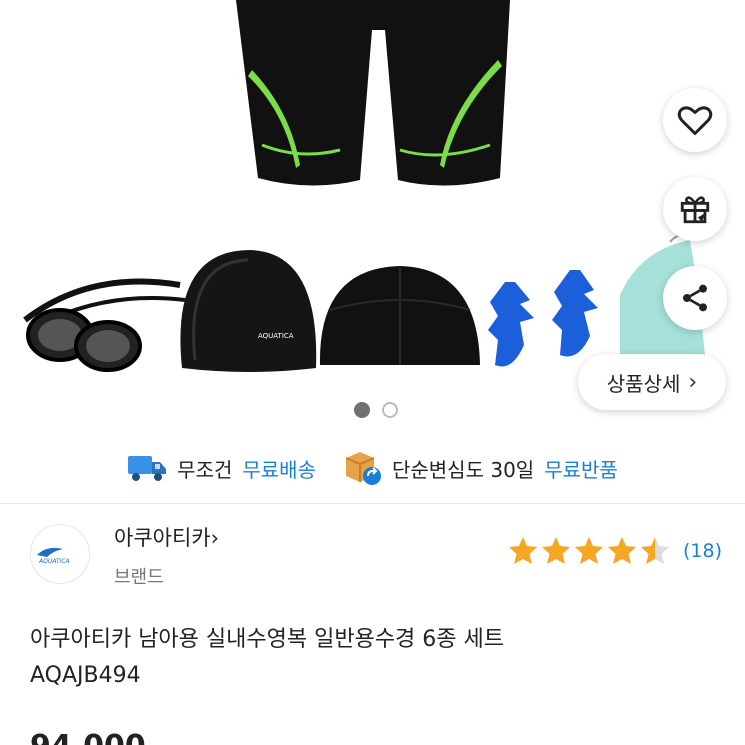 The image size is (745, 745). What do you see at coordinates (104, 325) in the screenshot?
I see `goggles` at bounding box center [104, 325].